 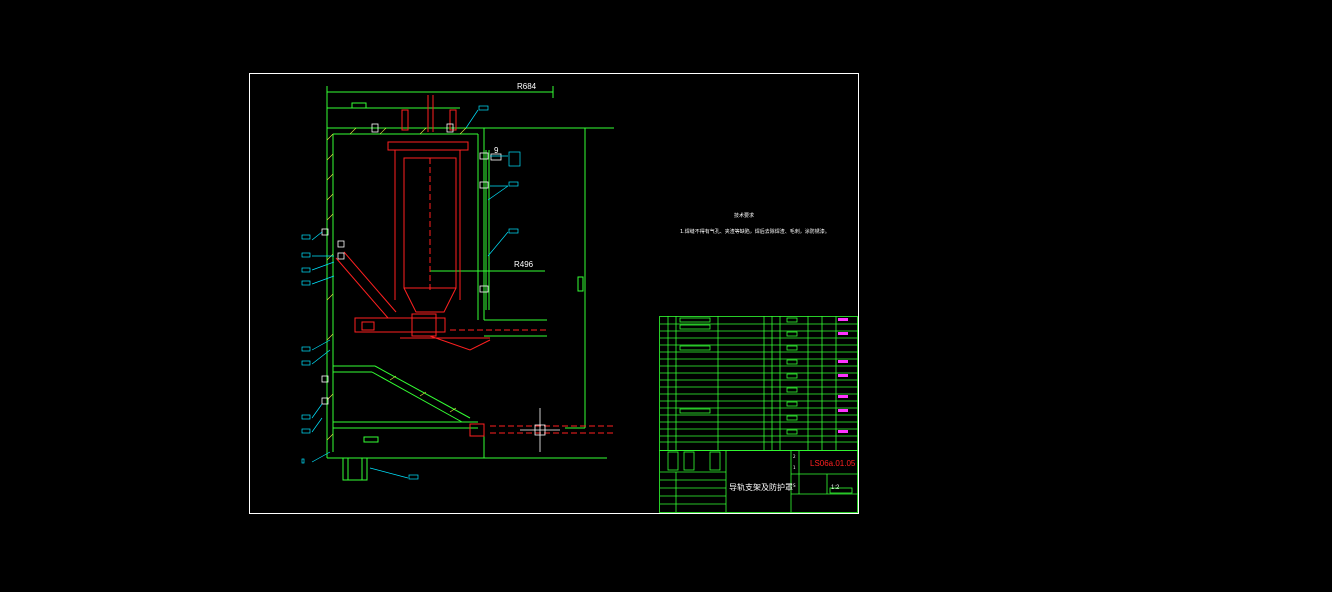 What do you see at coordinates (540, 430) in the screenshot?
I see `center-mark` at bounding box center [540, 430].